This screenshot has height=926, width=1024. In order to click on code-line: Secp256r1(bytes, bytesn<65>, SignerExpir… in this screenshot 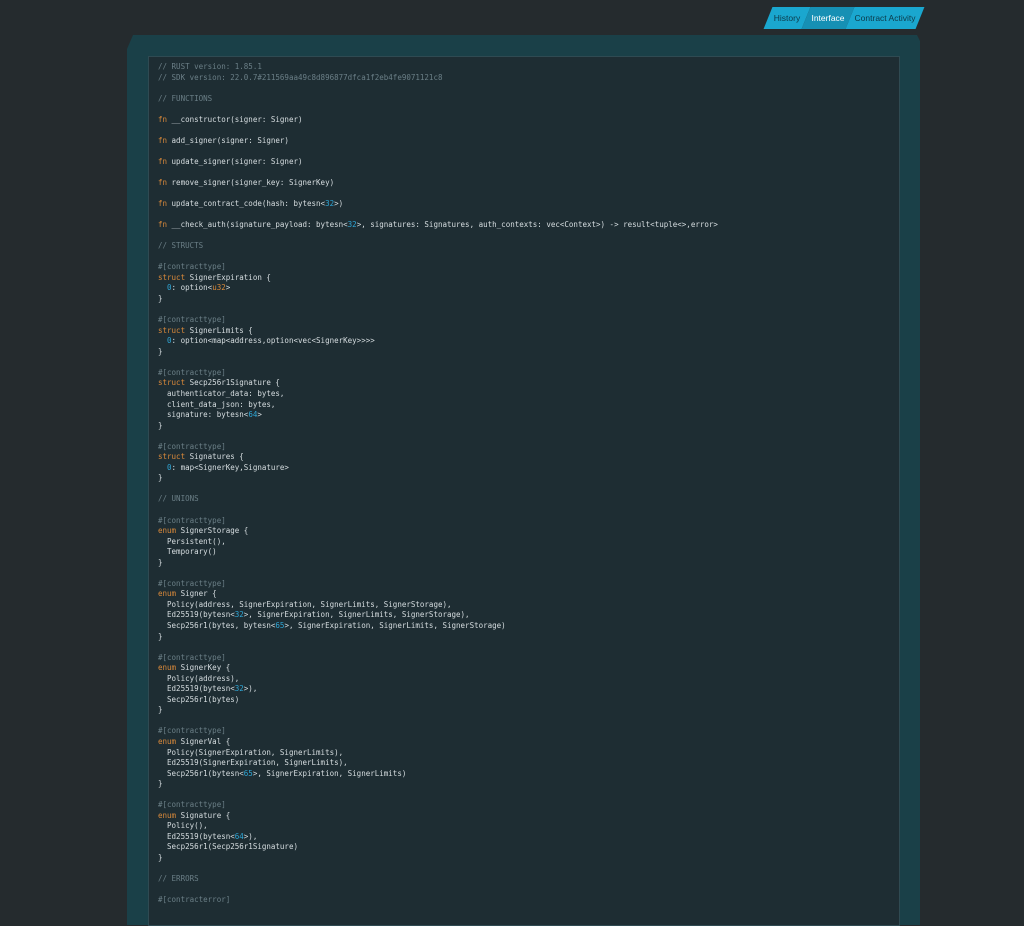, I will do `click(525, 626)`.